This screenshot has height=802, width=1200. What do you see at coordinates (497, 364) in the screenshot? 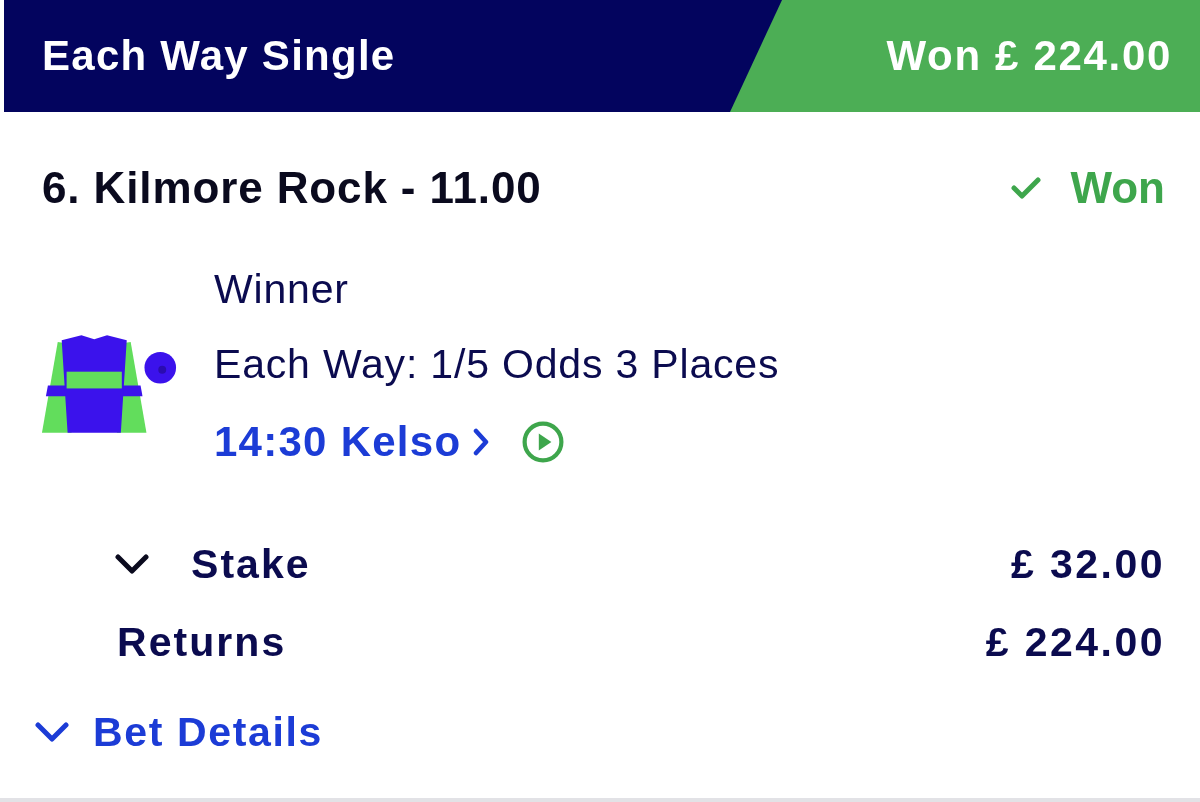
I see `each-way-terms: Each Way: 1/5 Odds 3 Places` at bounding box center [497, 364].